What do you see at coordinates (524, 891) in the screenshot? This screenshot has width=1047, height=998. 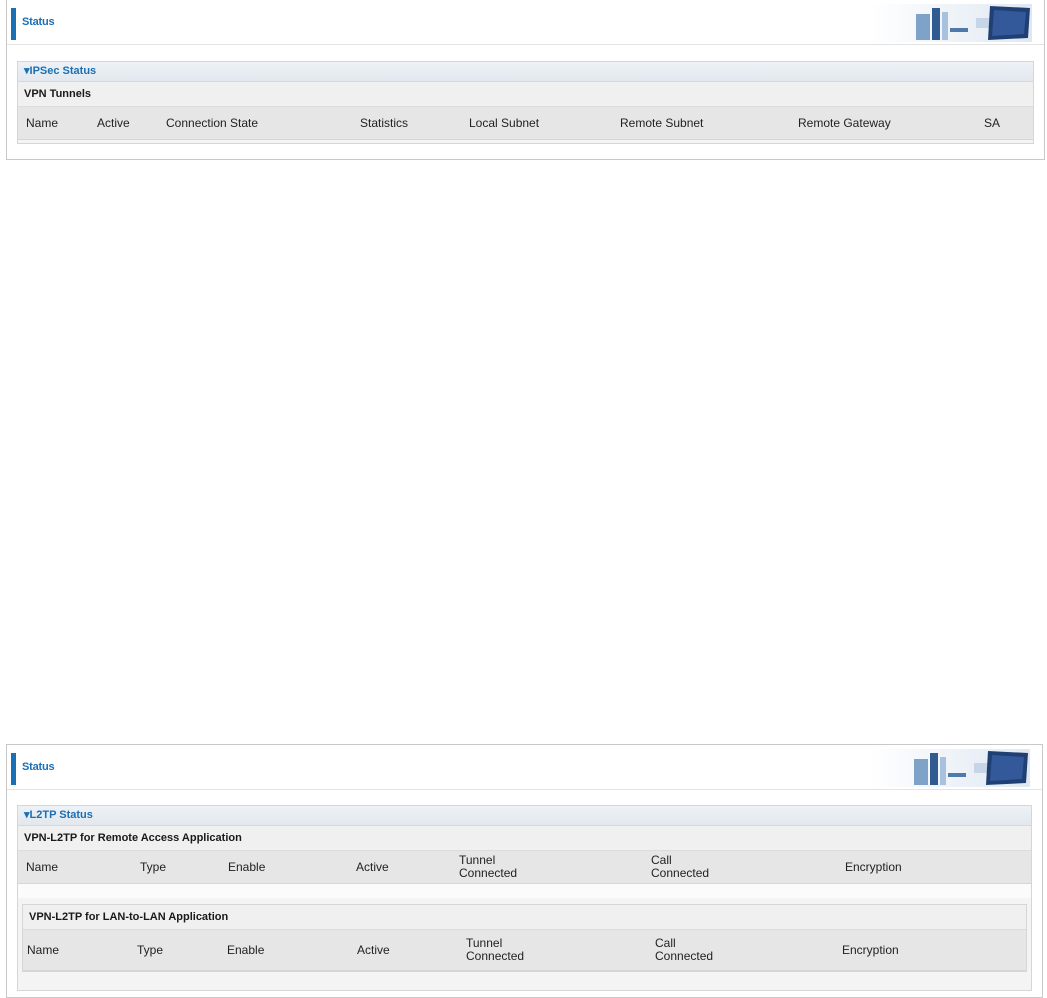 I see `remote-access-table-body` at bounding box center [524, 891].